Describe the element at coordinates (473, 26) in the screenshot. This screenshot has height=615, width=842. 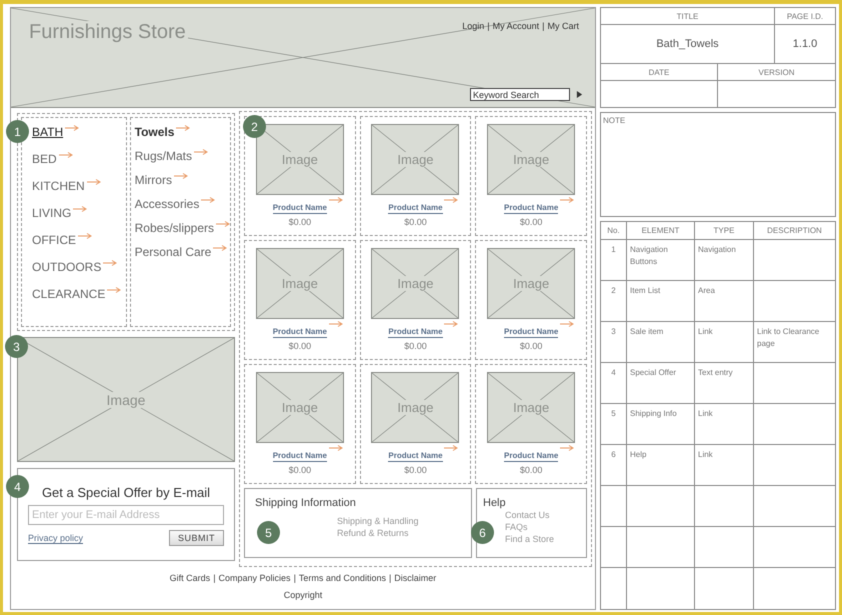
I see `header-link: Login` at that location.